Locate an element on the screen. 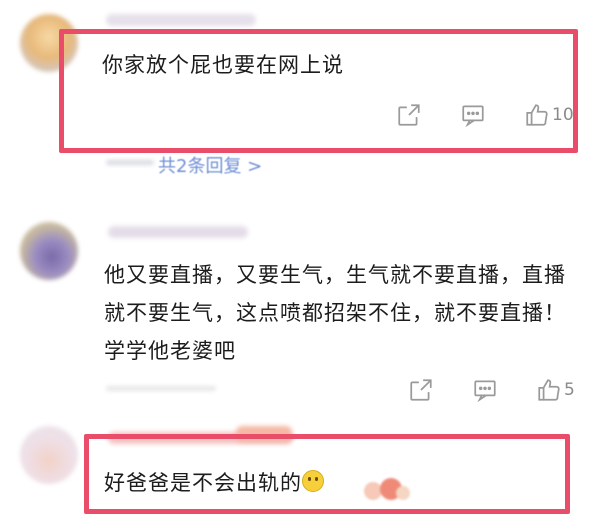  like-count: 5 is located at coordinates (569, 390).